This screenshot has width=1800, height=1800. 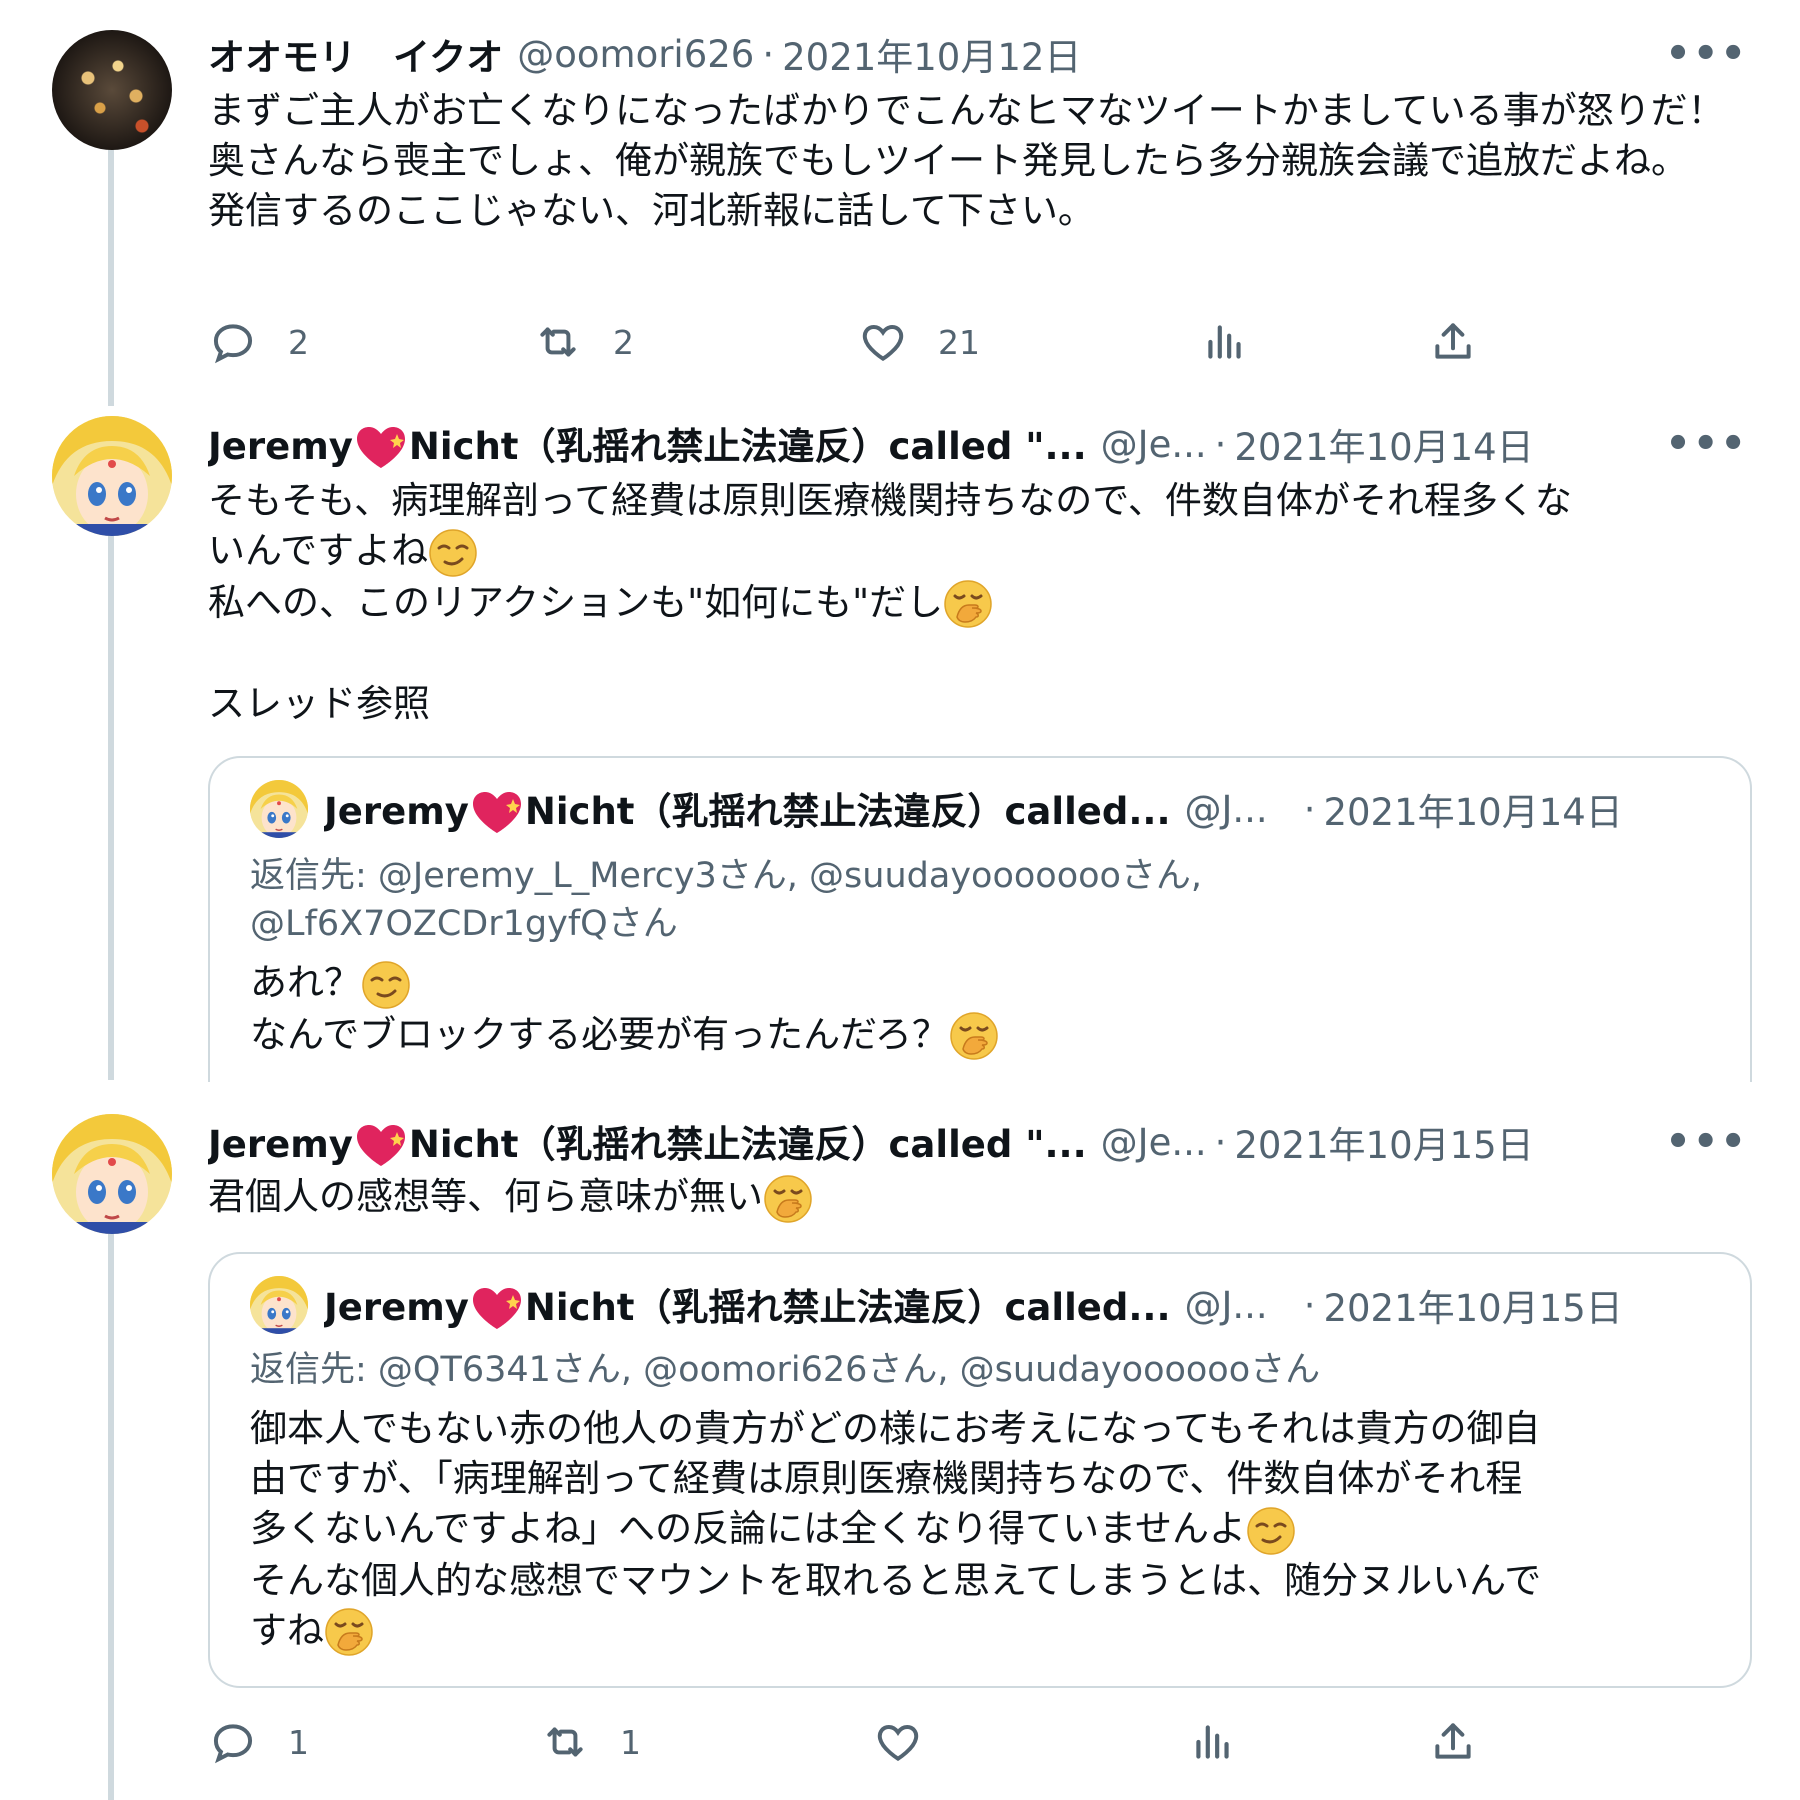 I want to click on heart-icon, so click(x=898, y=1742).